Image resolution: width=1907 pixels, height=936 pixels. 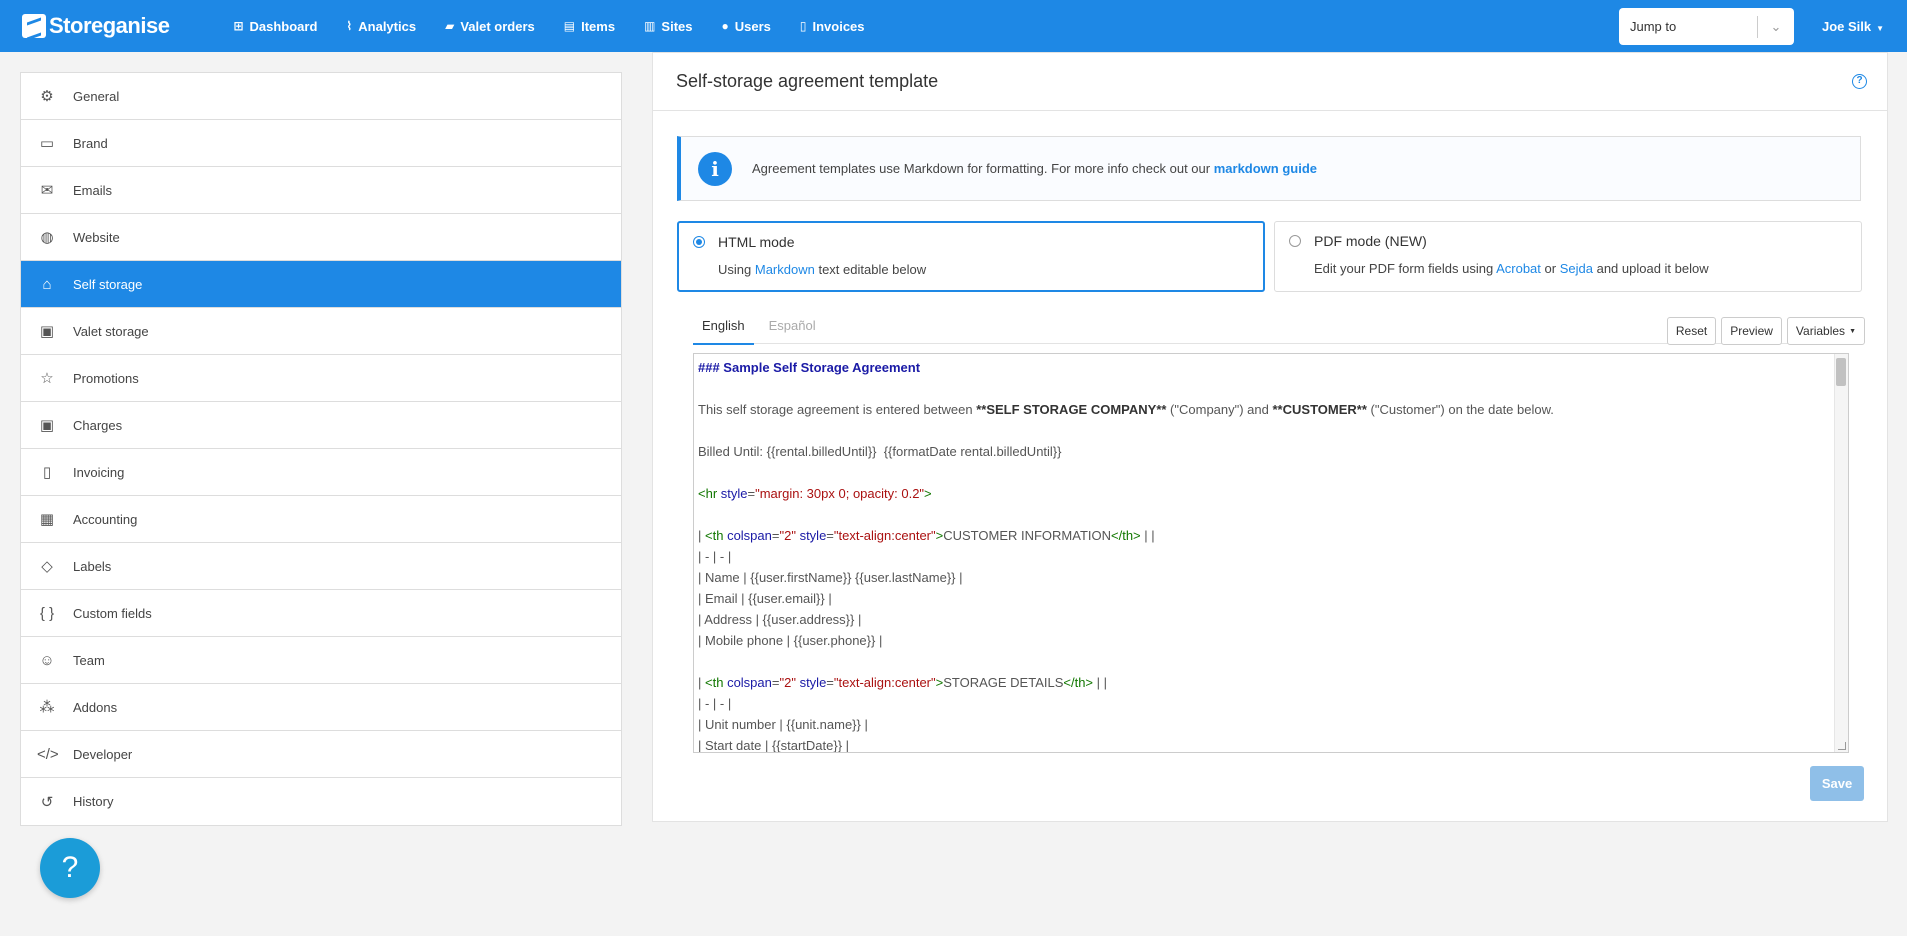 I want to click on code-token: | |, so click(x=1147, y=535).